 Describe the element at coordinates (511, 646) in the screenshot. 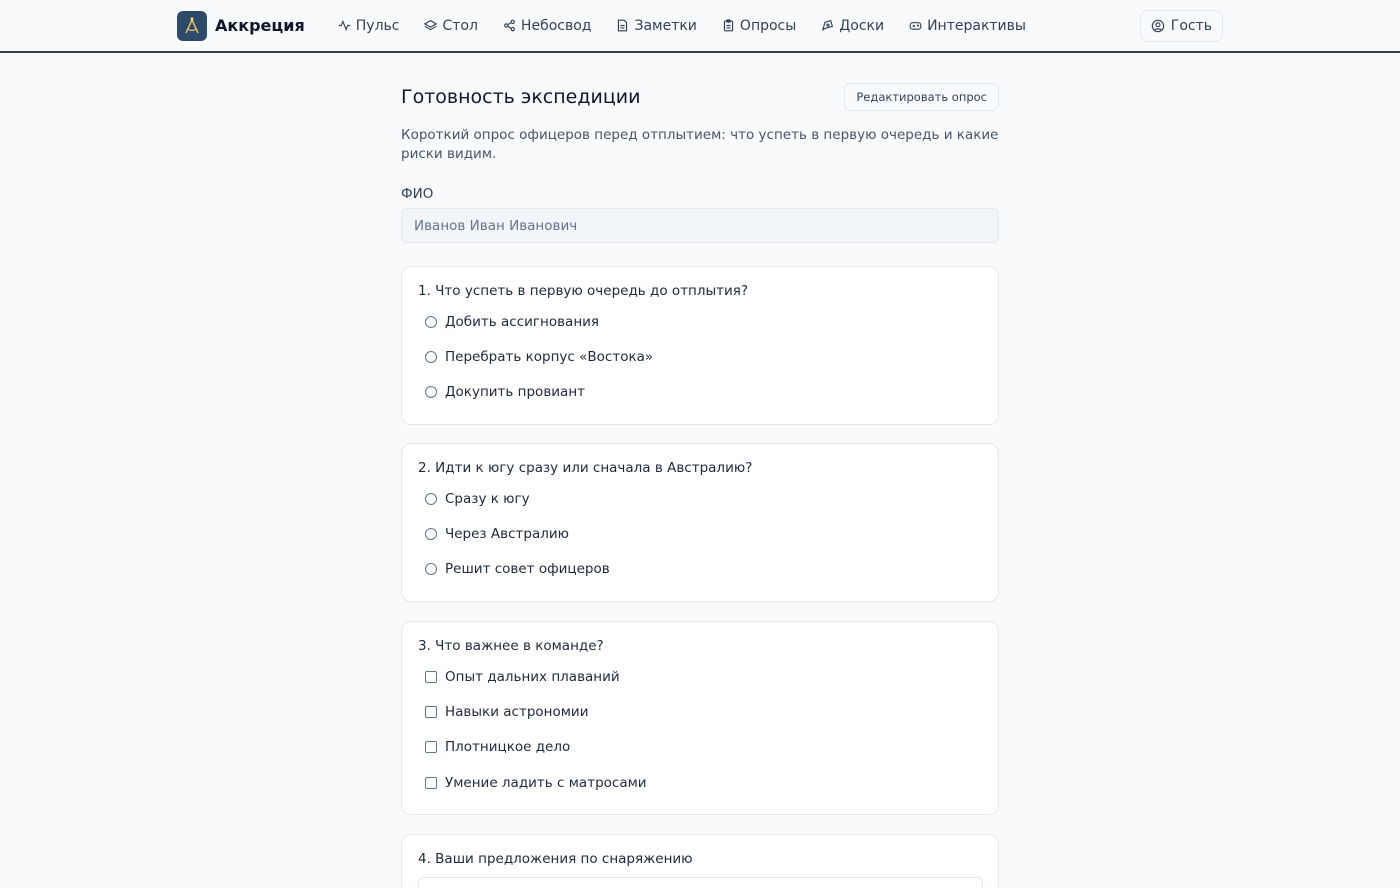

I see `question-title: 3. Что важнее в команде?` at that location.